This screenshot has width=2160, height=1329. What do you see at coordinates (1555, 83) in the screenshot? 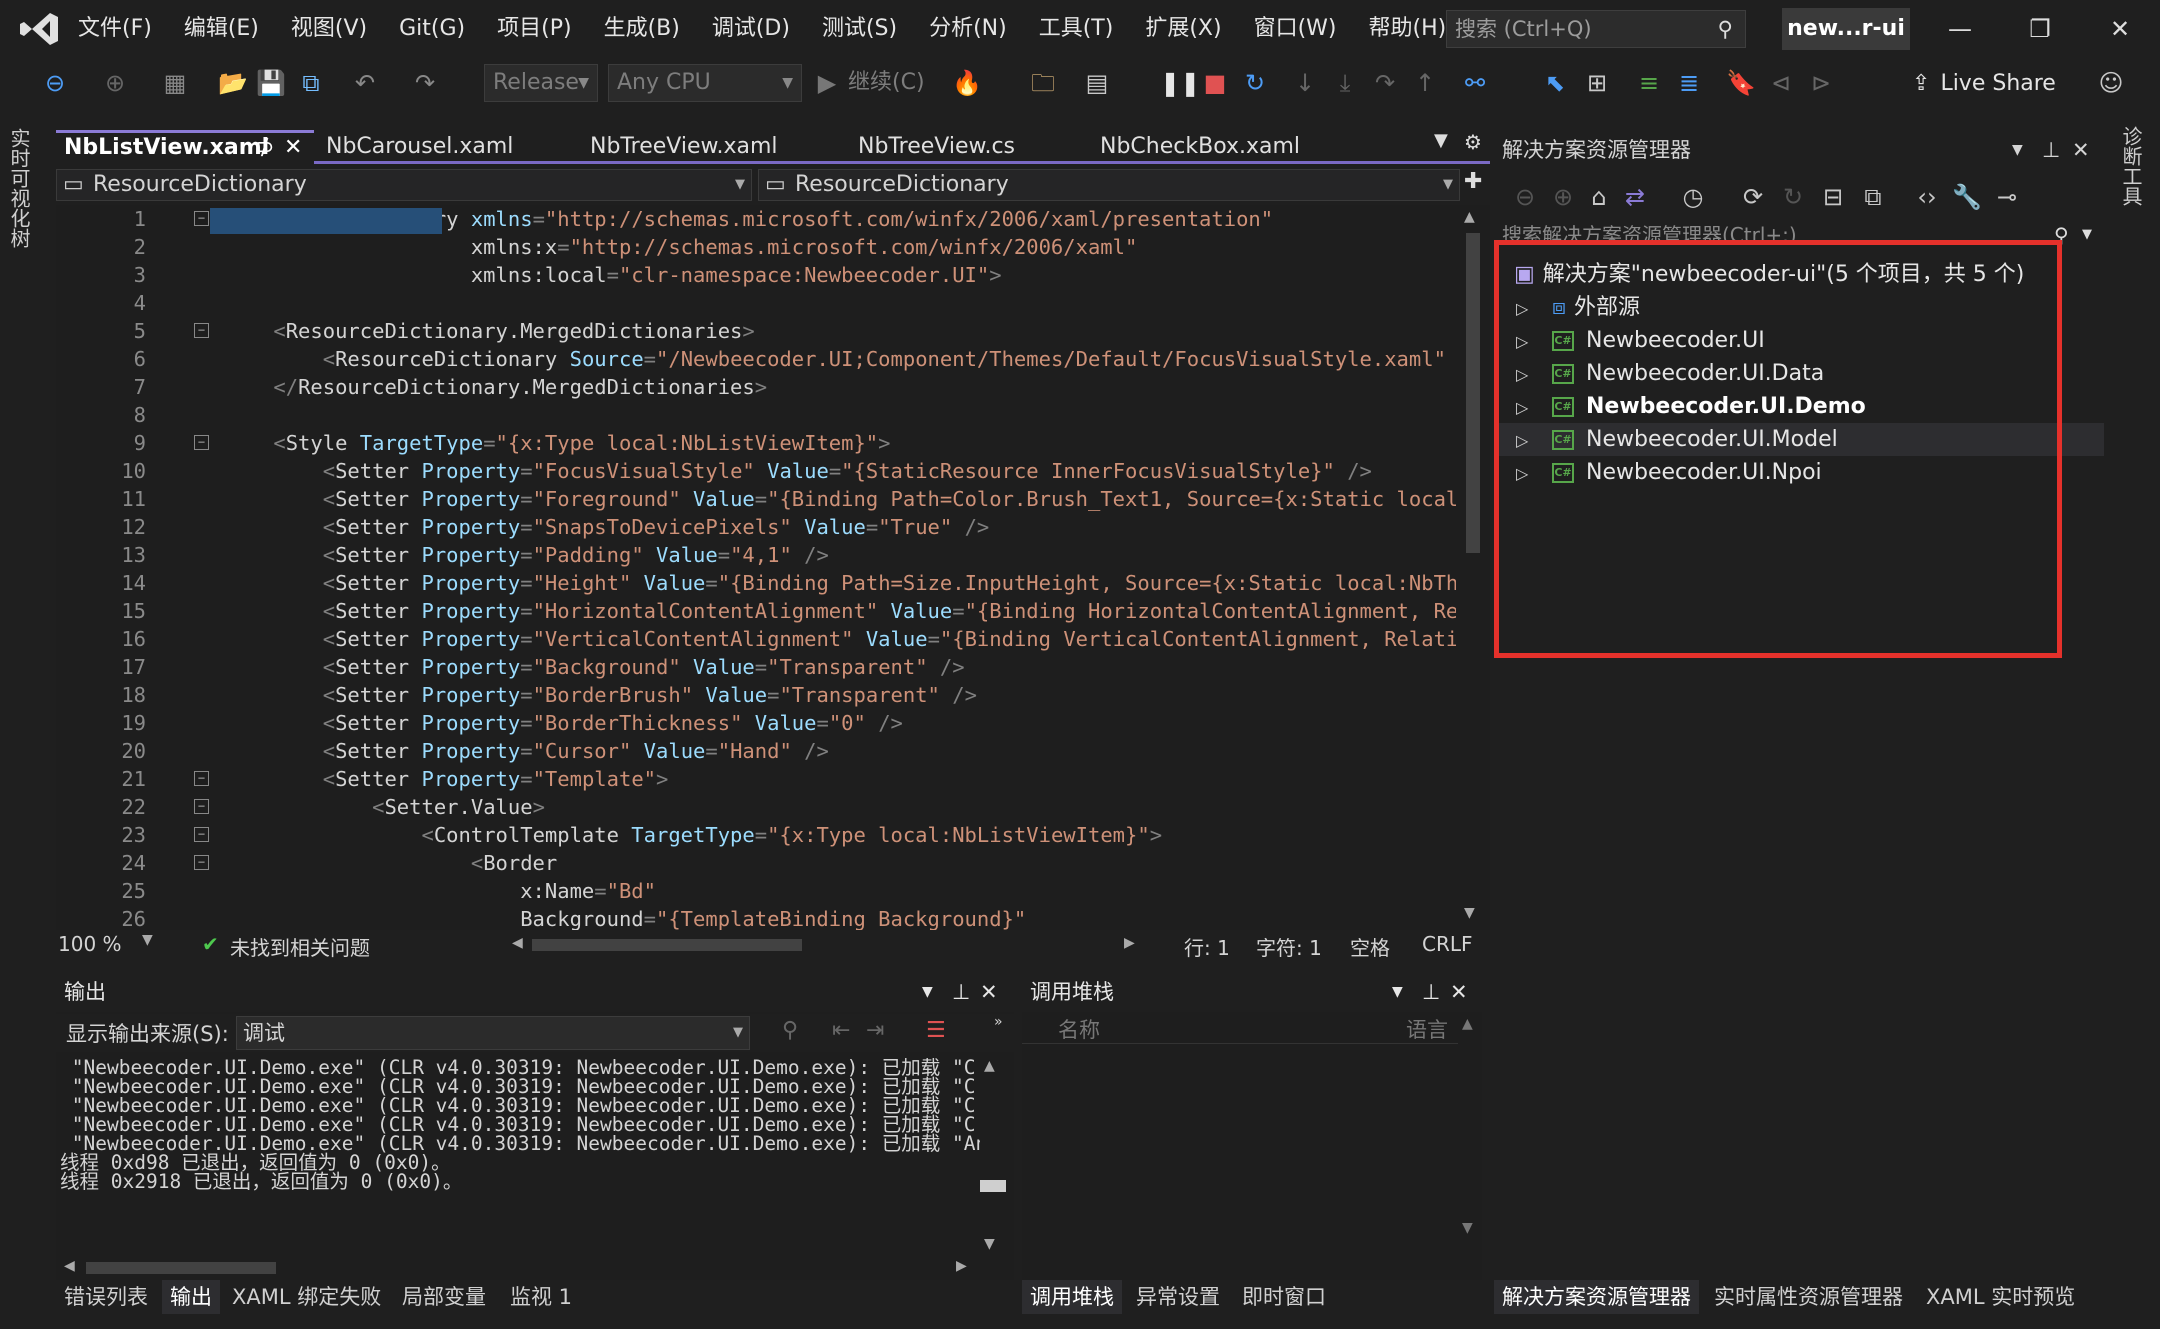
I see `select-element-icon: ⬉` at bounding box center [1555, 83].